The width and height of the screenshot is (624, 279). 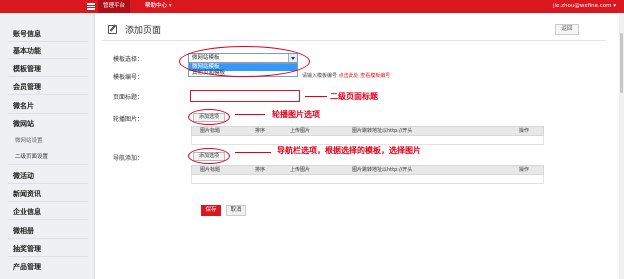 What do you see at coordinates (128, 97) in the screenshot?
I see `page-title-label: 页面标题：` at bounding box center [128, 97].